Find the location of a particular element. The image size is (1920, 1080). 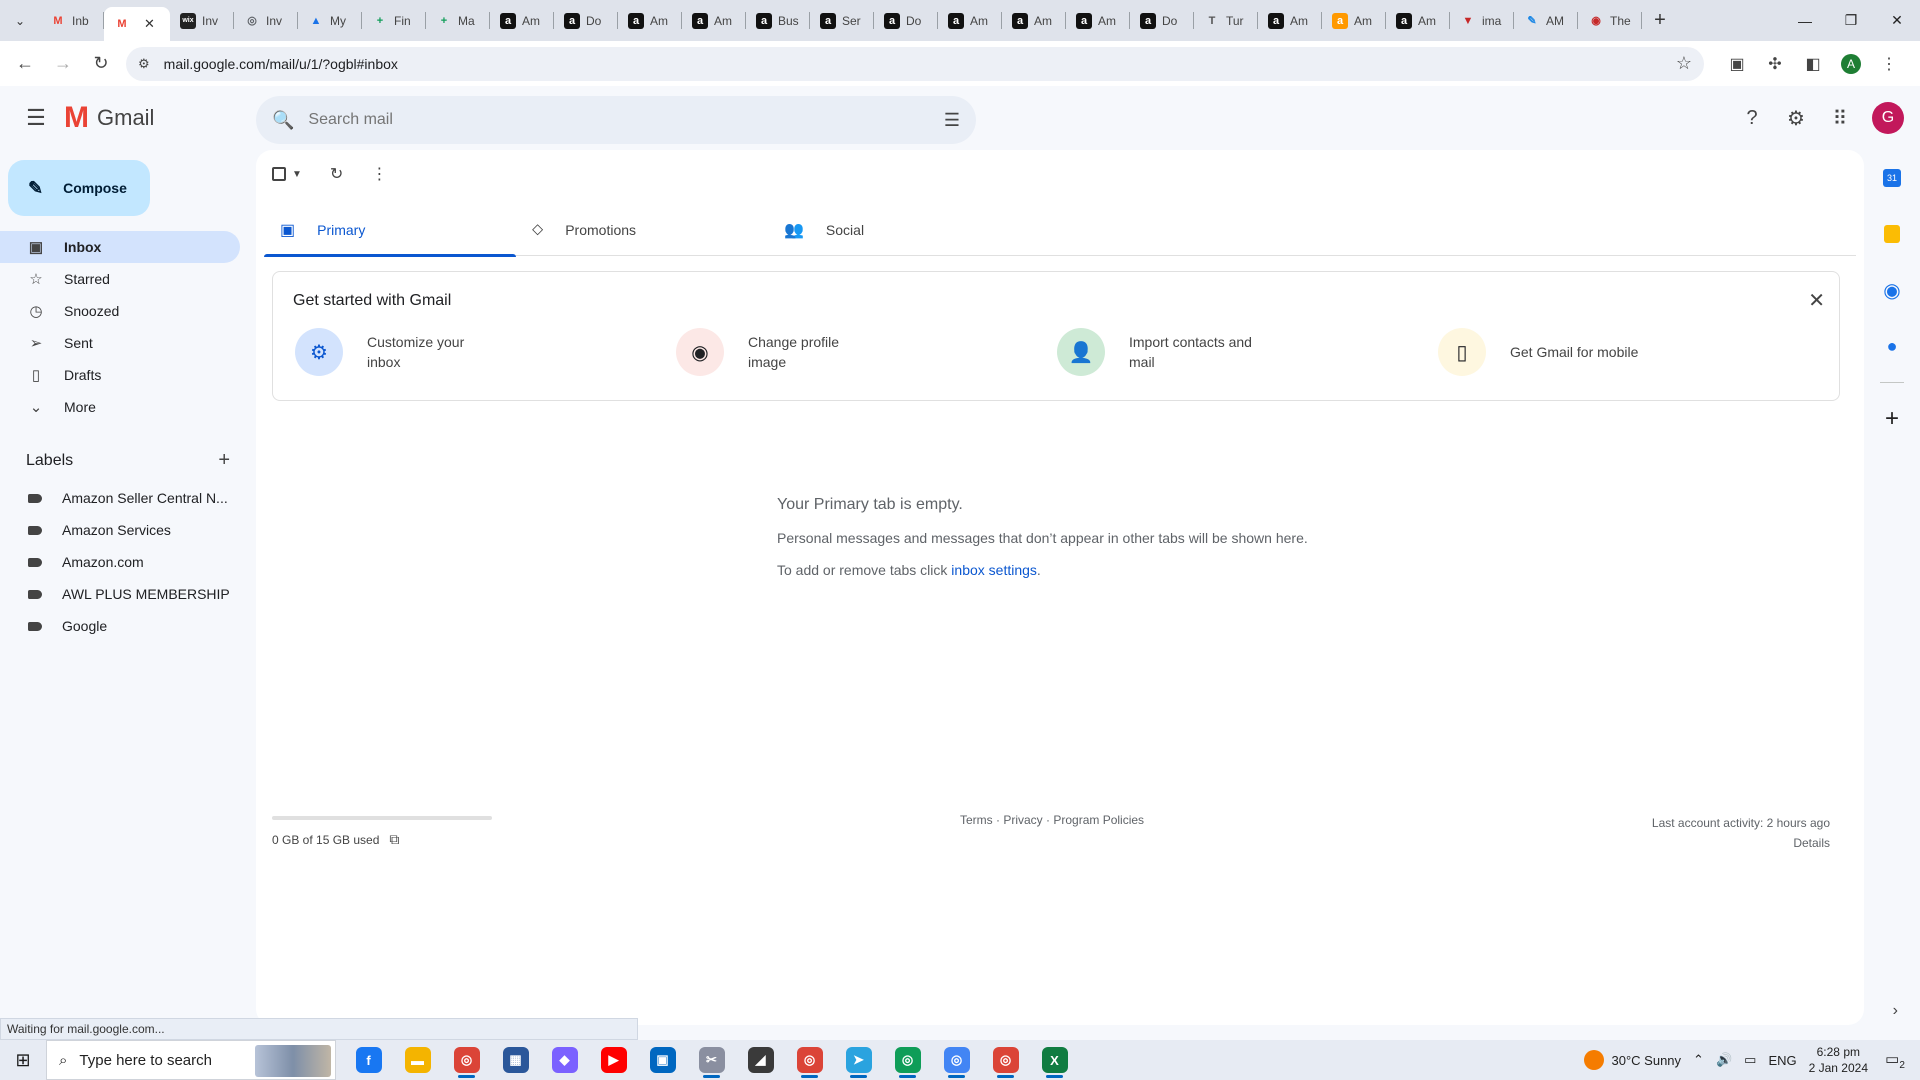

search-input is located at coordinates (626, 120).